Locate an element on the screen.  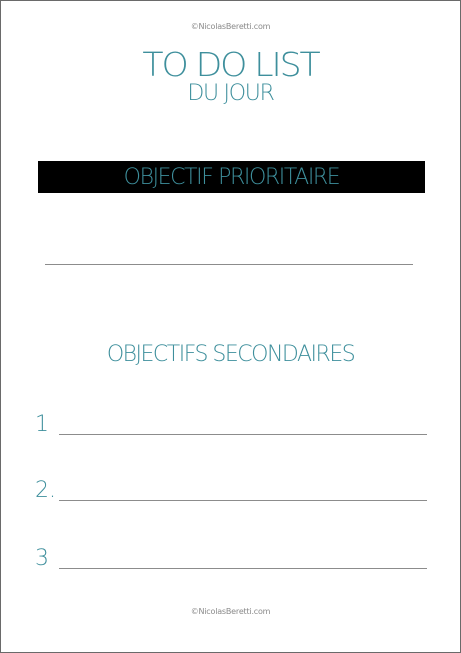
secondary-task-1: 1 is located at coordinates (231, 425).